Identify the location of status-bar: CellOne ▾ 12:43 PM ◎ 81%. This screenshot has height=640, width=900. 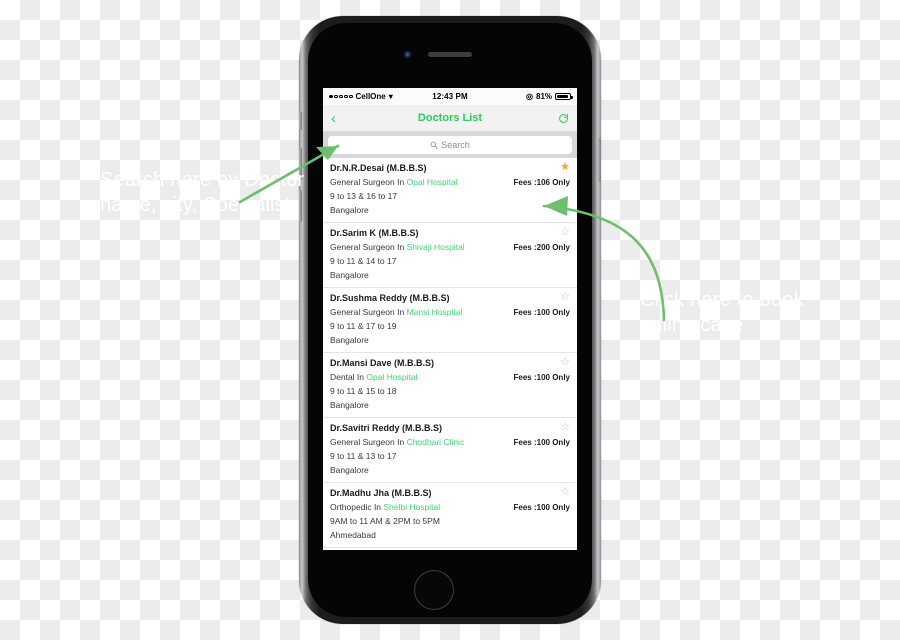
(450, 96).